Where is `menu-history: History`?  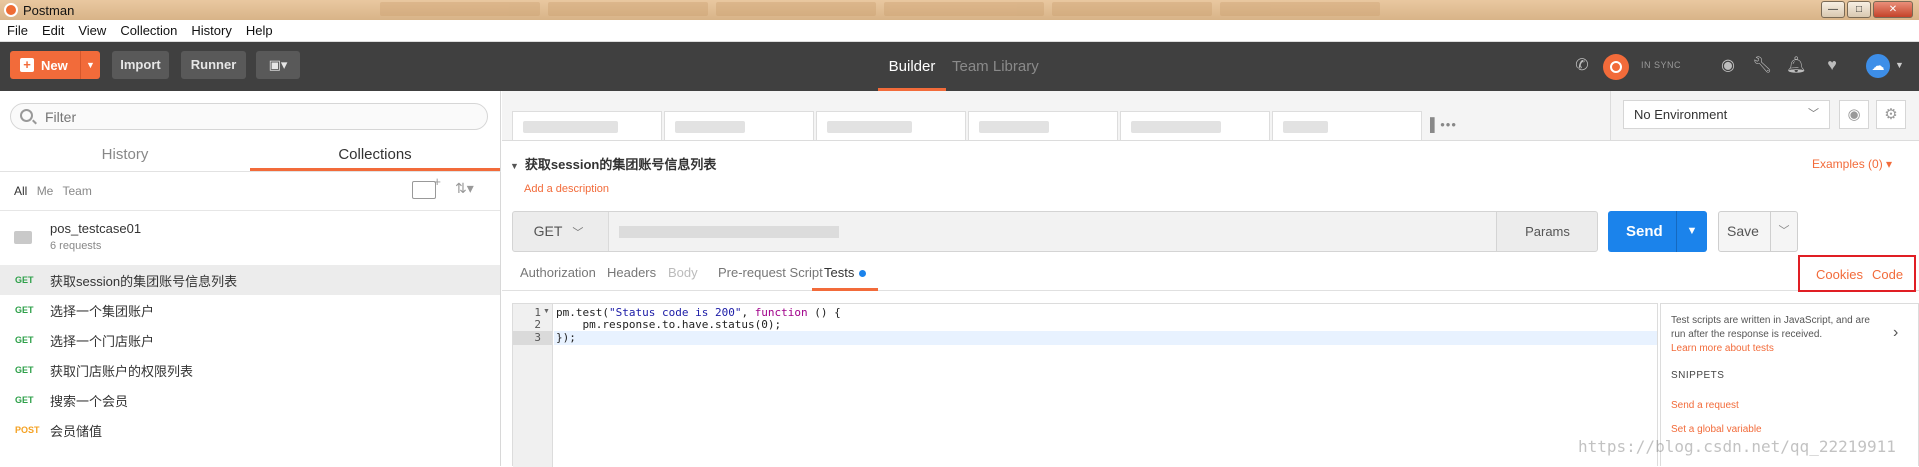 menu-history: History is located at coordinates (211, 30).